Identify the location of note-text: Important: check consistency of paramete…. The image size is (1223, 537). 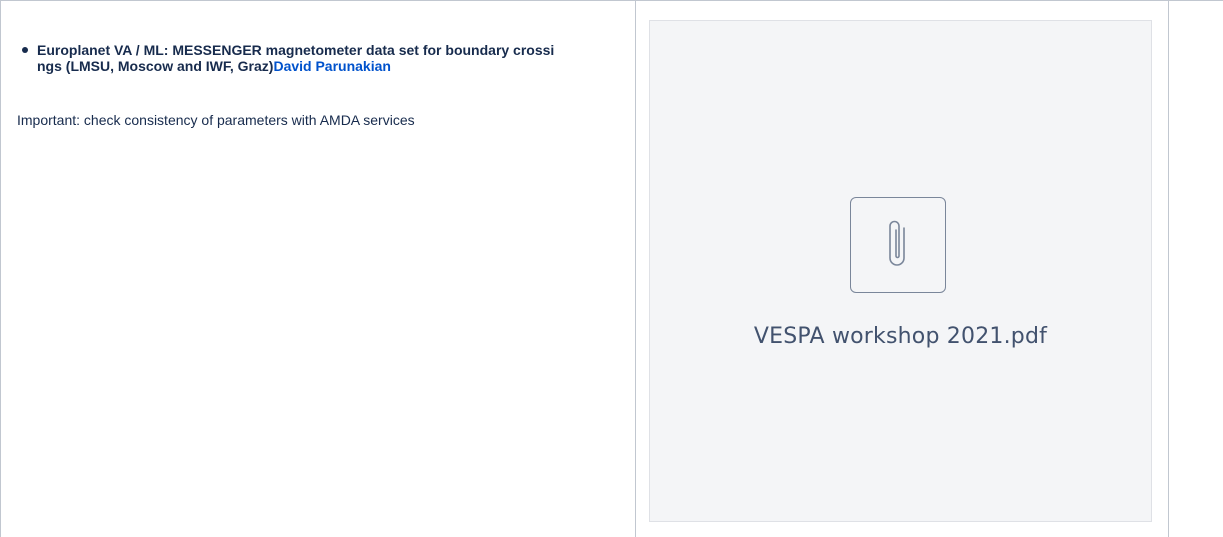
(216, 120).